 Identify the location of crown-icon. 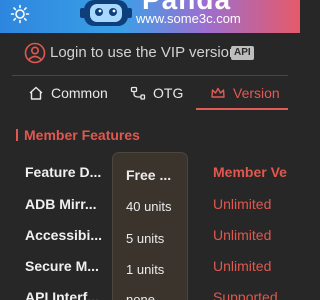
(218, 92).